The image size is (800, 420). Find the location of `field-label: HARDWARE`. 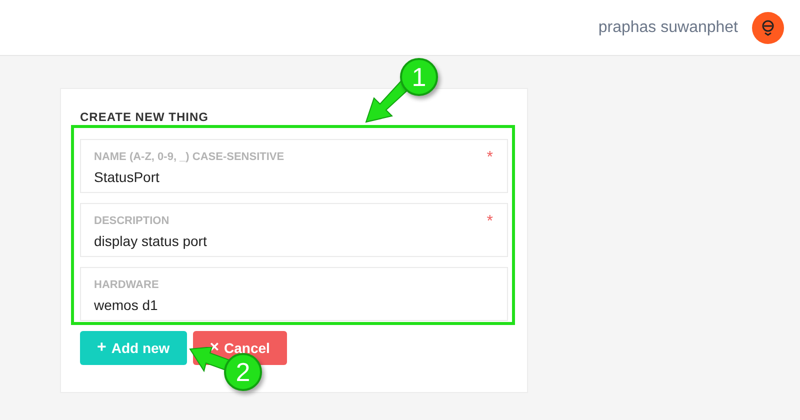

field-label: HARDWARE is located at coordinates (126, 285).